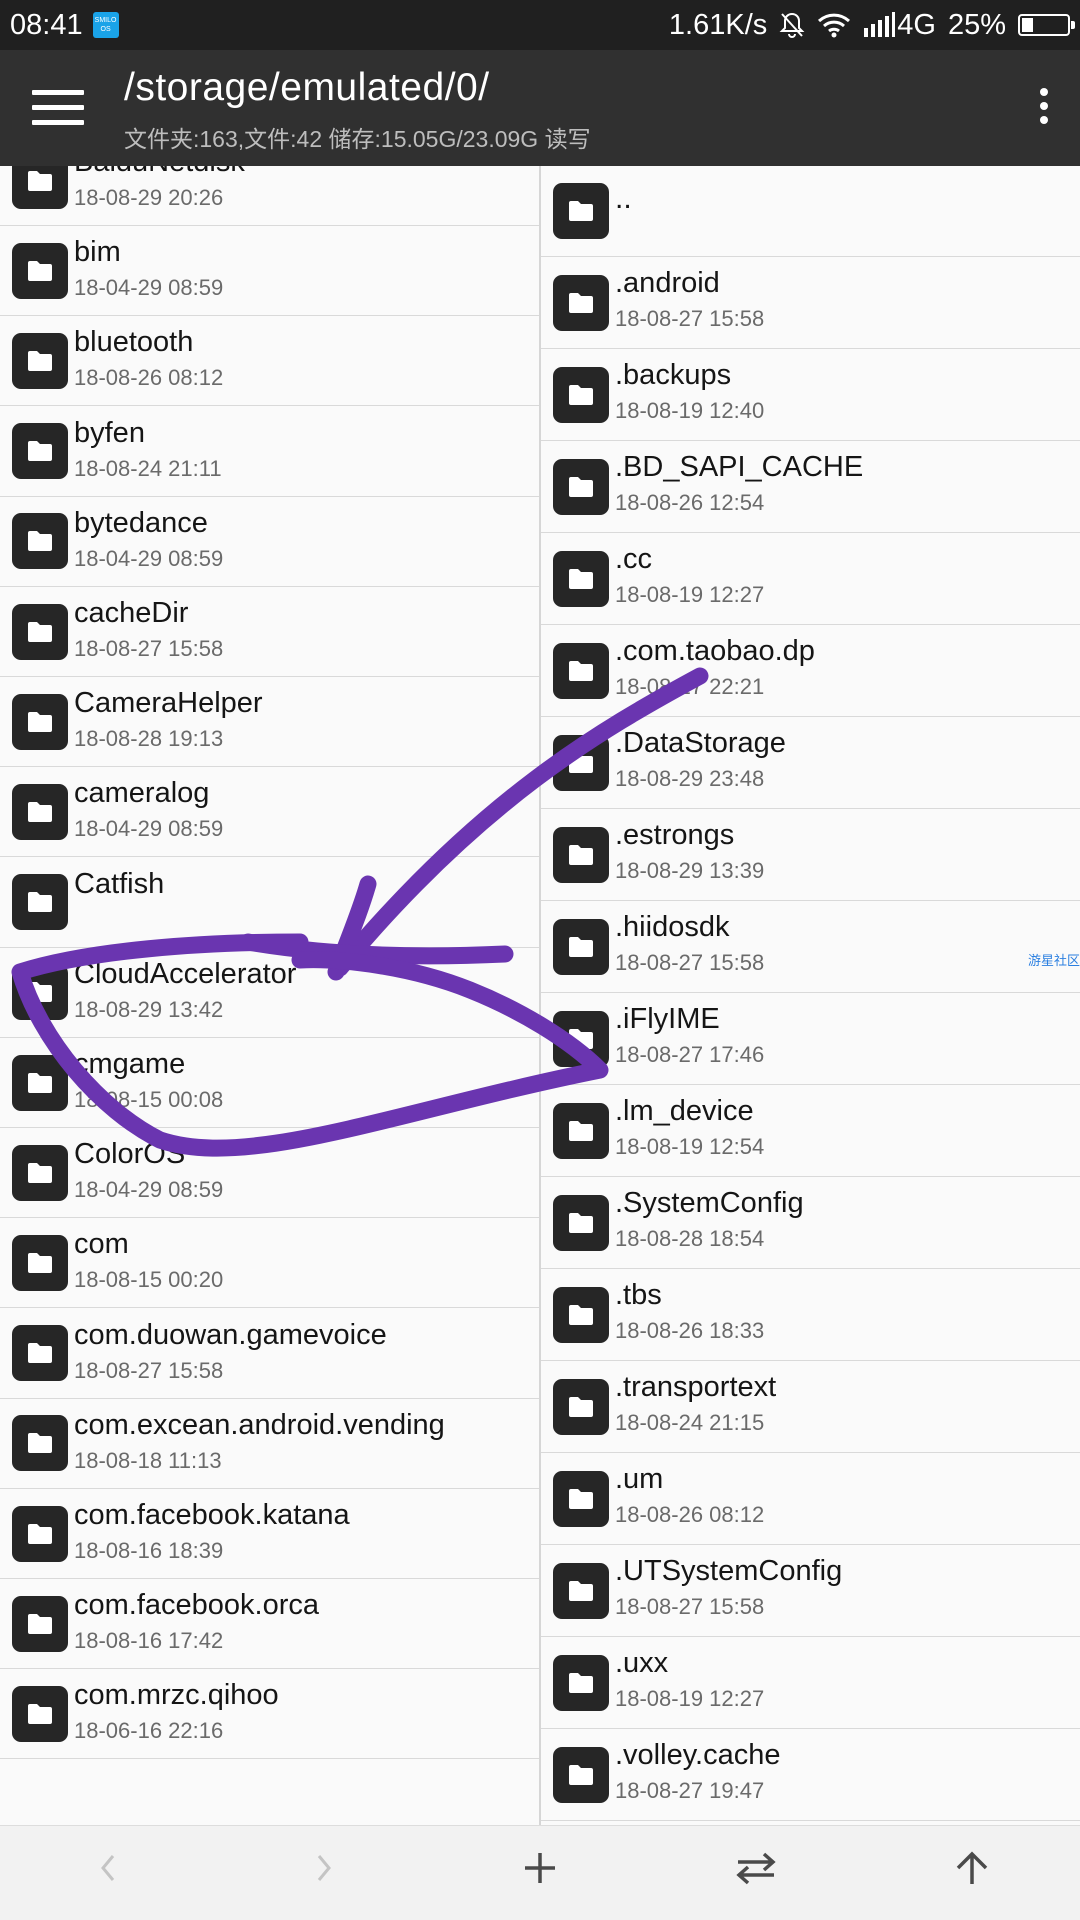 This screenshot has height=1920, width=1080. Describe the element at coordinates (810, 947) in the screenshot. I see `file-list-row: .hiidosdk 18-08-27 15:58` at that location.